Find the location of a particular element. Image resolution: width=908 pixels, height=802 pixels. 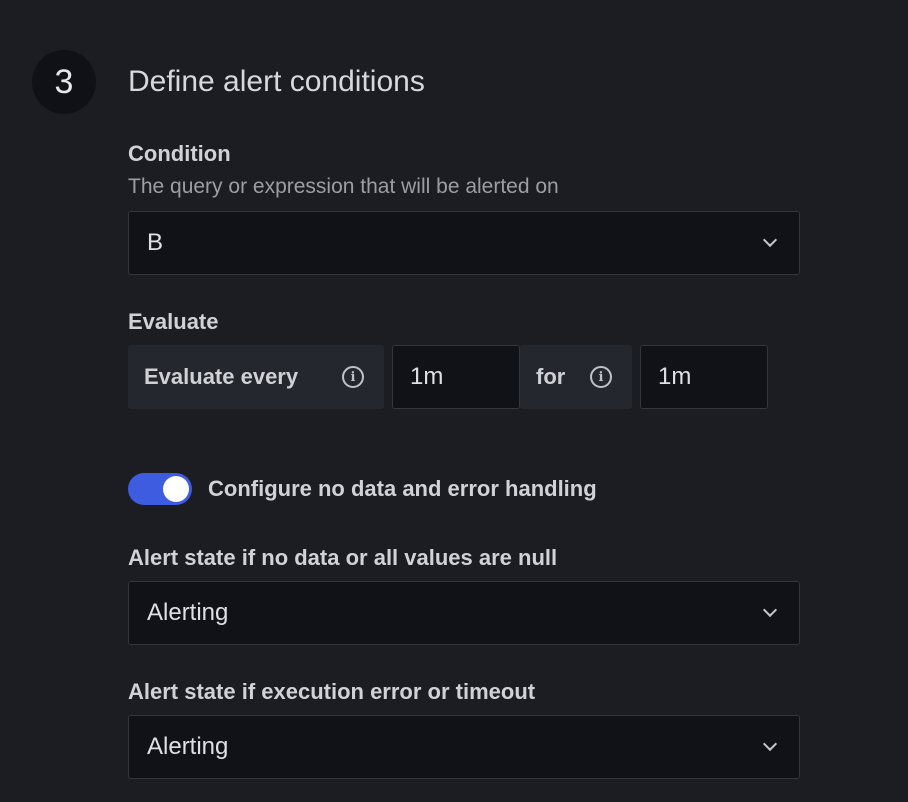

step-number: 3 is located at coordinates (64, 81).